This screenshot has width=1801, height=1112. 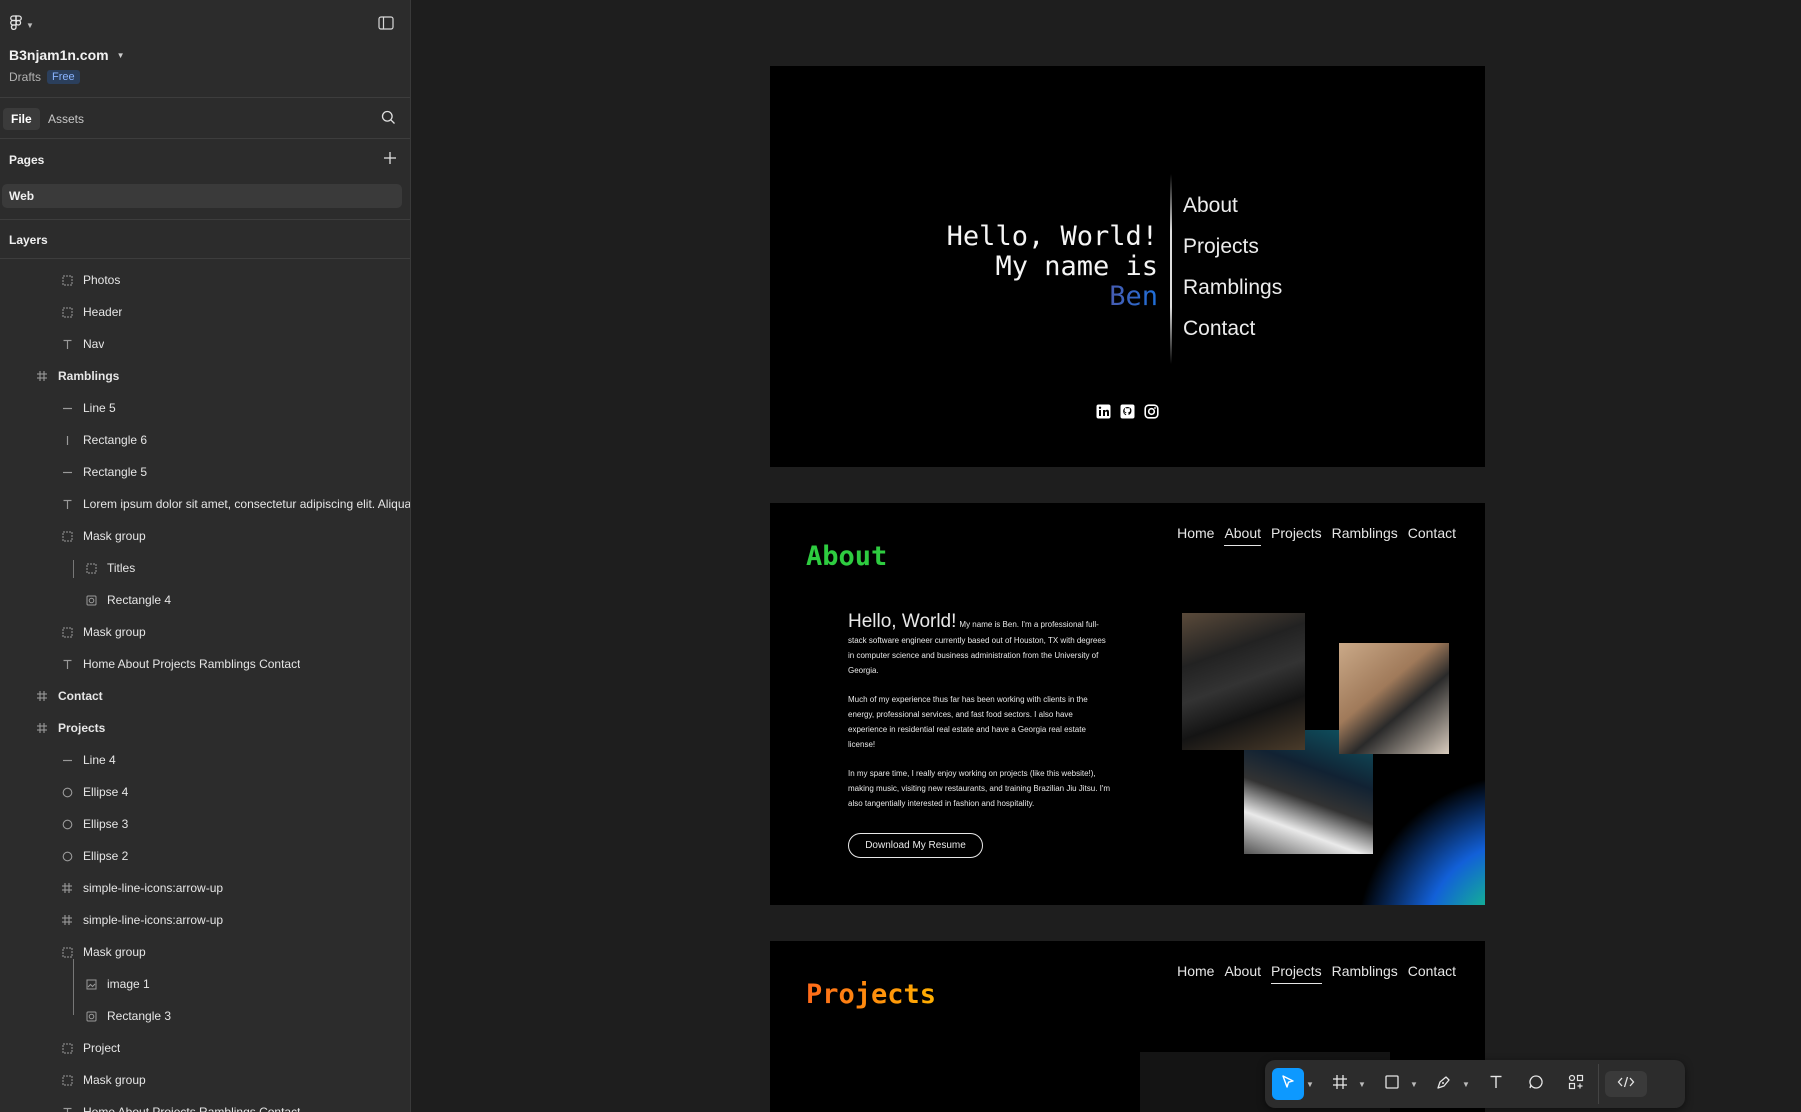 What do you see at coordinates (1232, 328) in the screenshot?
I see `hero-nav-contact: Contact` at bounding box center [1232, 328].